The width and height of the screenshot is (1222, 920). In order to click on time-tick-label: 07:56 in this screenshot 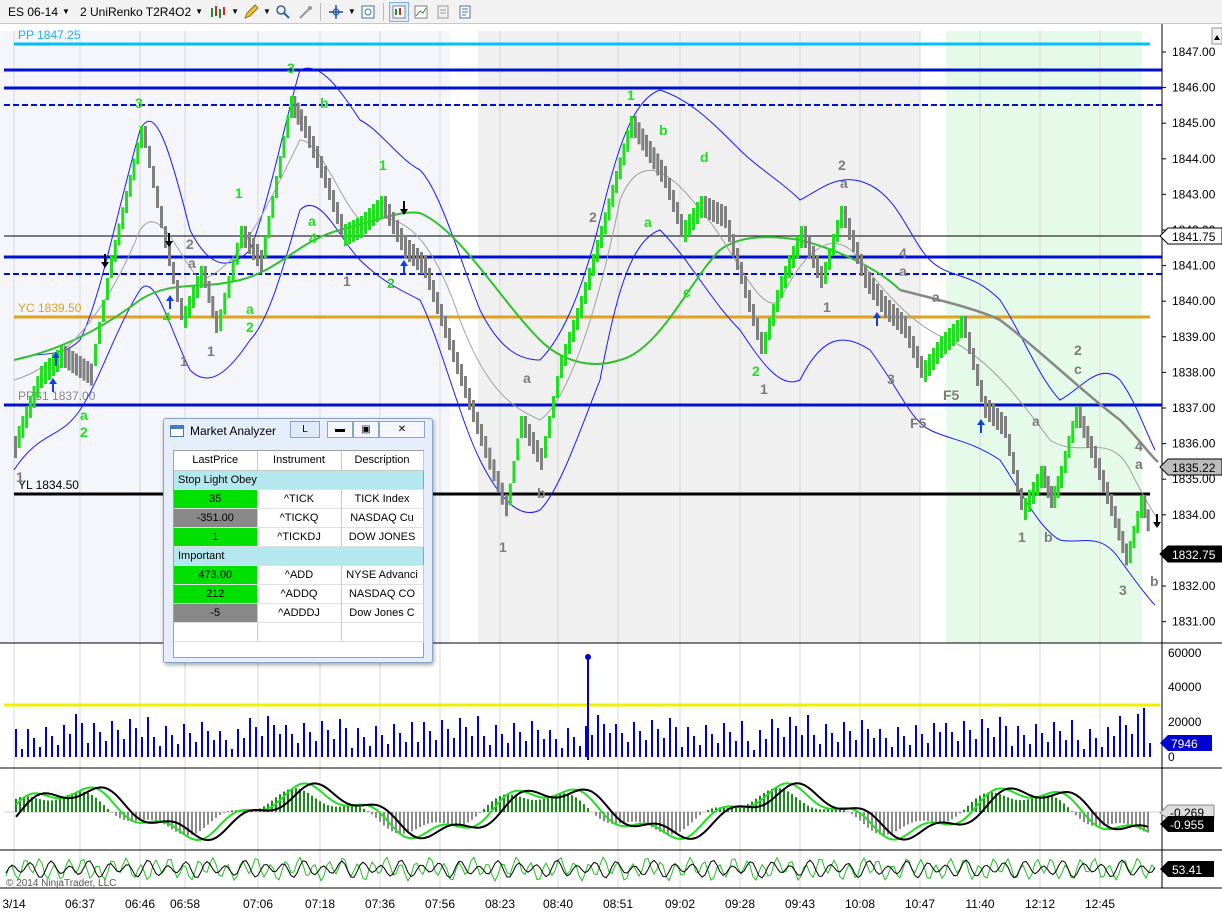, I will do `click(440, 904)`.